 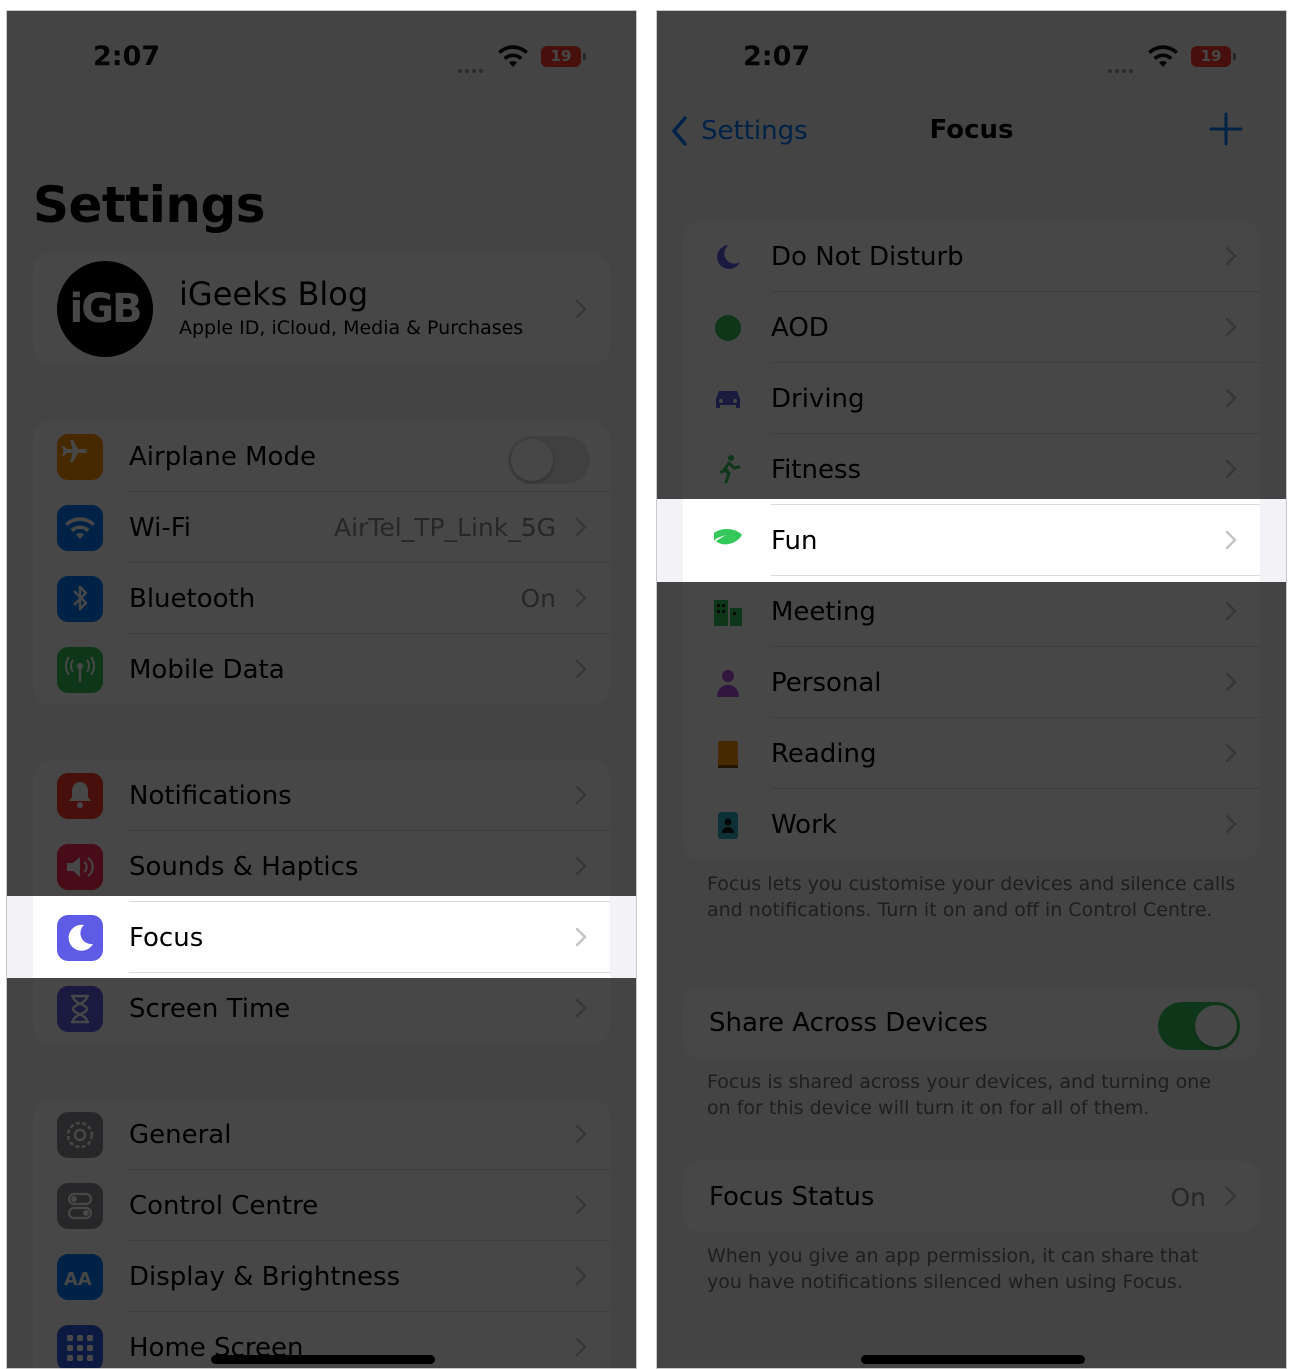 What do you see at coordinates (804, 824) in the screenshot?
I see `mode-label: Work` at bounding box center [804, 824].